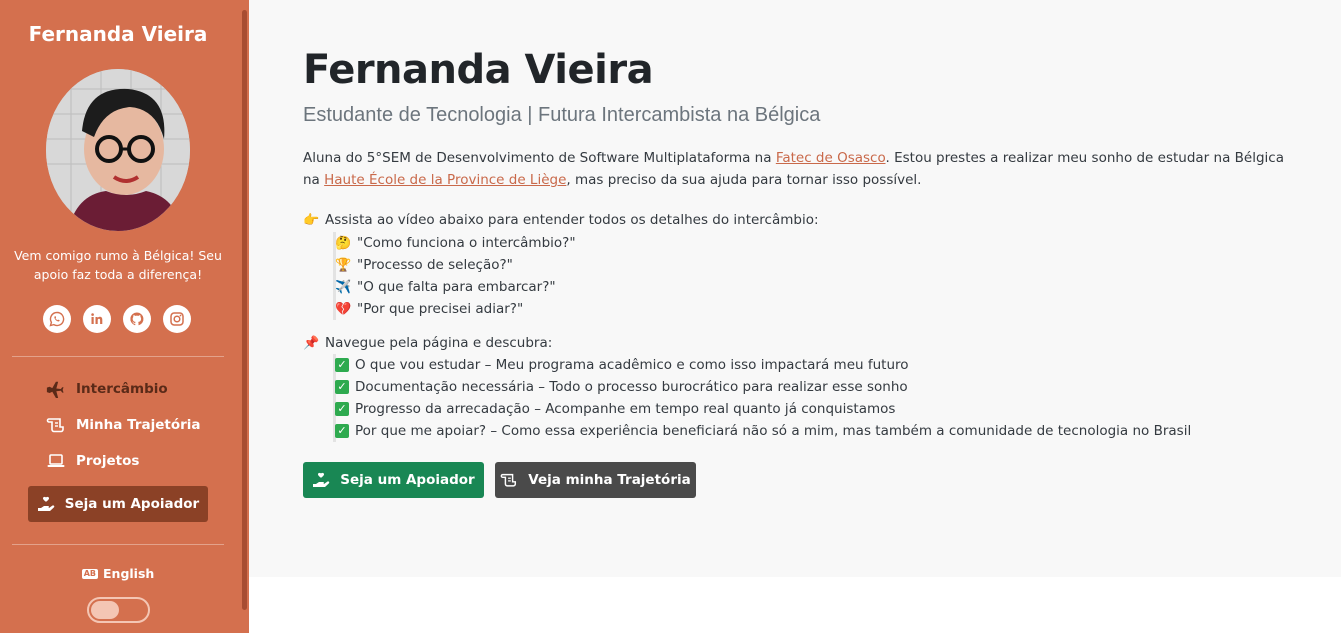 The image size is (1341, 633). Describe the element at coordinates (311, 343) in the screenshot. I see `pushpin-icon: 📌` at that location.